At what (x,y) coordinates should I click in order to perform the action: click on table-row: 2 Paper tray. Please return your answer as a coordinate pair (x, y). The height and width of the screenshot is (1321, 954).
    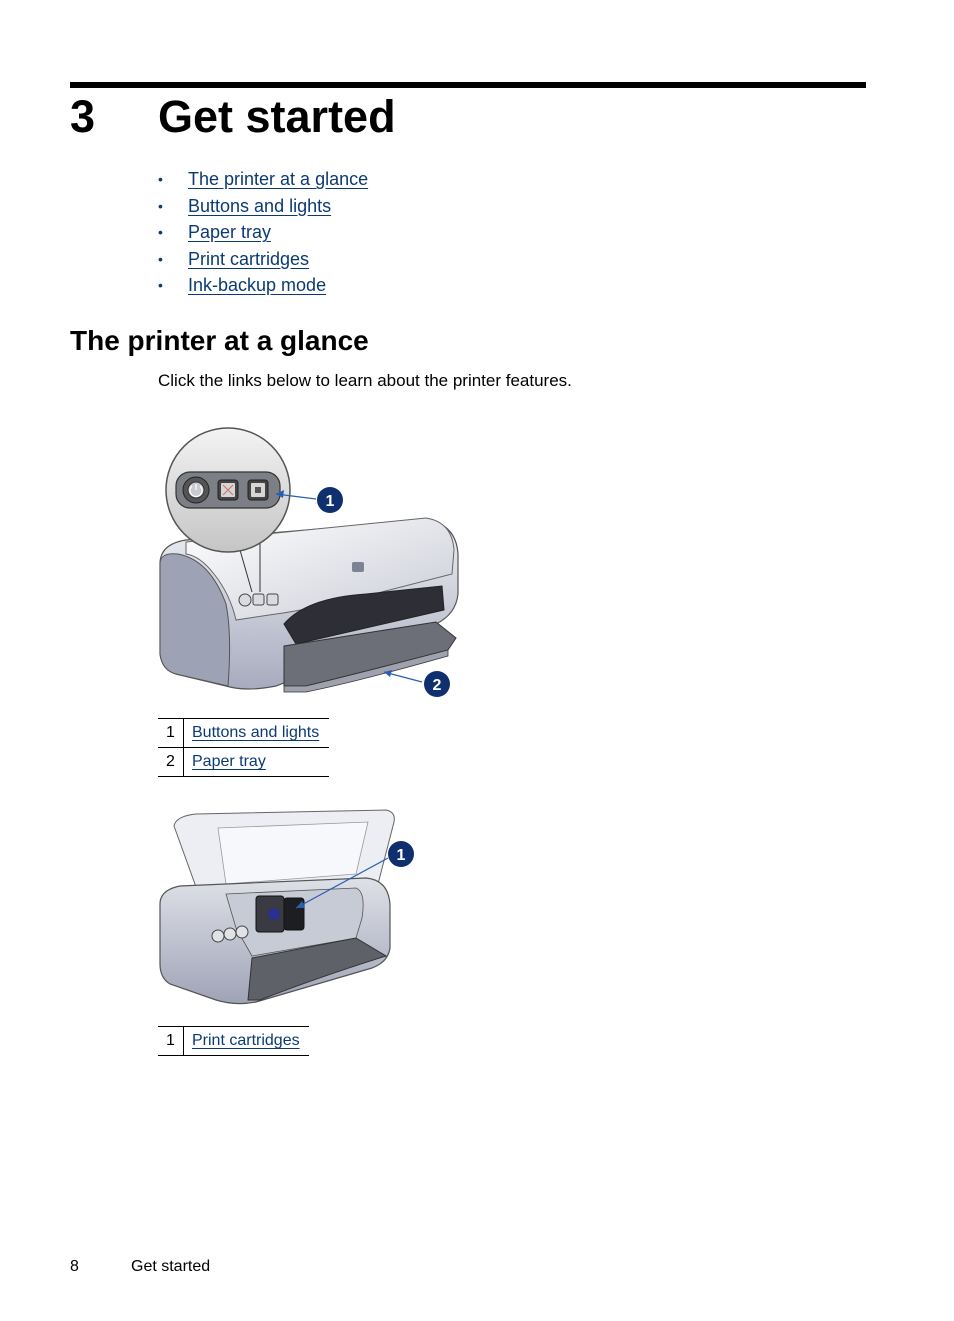
    Looking at the image, I should click on (243, 762).